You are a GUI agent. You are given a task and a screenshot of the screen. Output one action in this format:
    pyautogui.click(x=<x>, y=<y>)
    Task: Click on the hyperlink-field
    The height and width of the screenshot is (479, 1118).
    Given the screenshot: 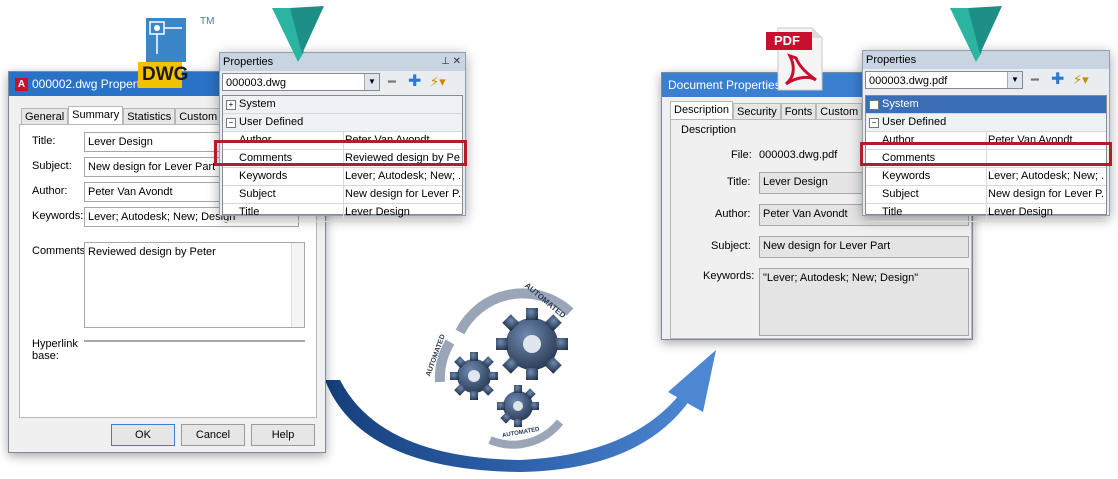 What is the action you would take?
    pyautogui.click(x=194, y=341)
    